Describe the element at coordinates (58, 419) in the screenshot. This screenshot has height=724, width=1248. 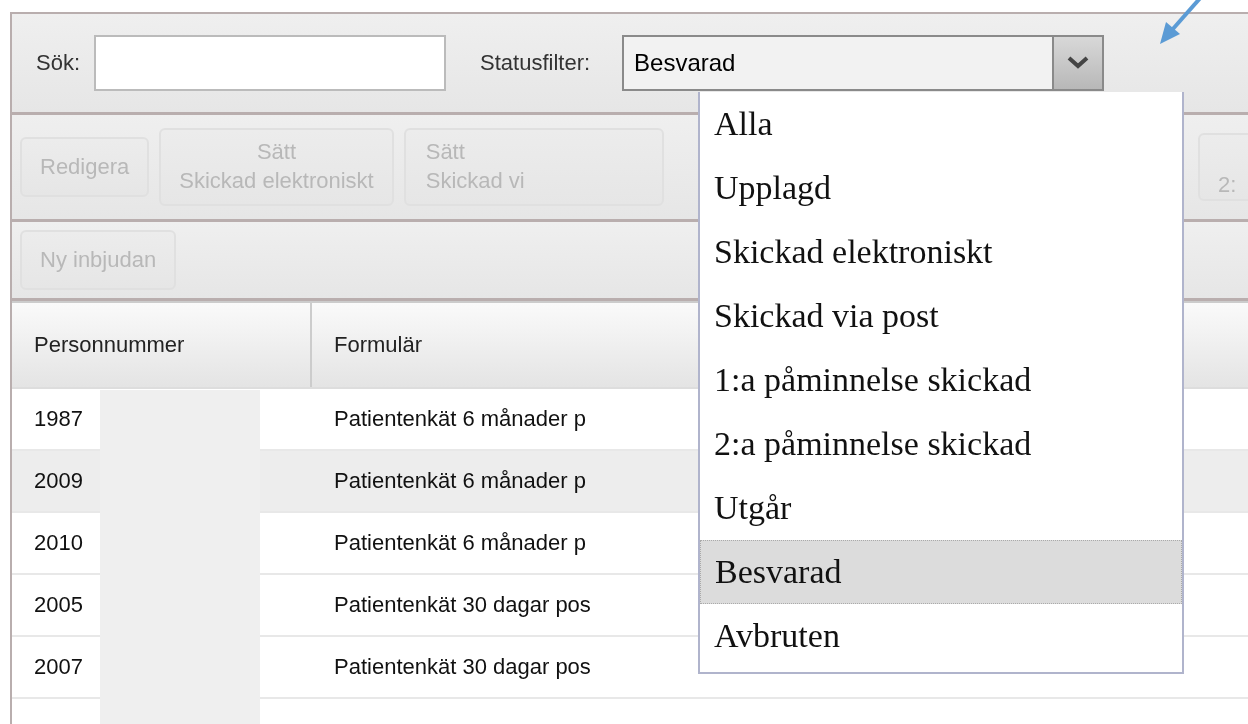
I see `table-cell-text: 1987` at that location.